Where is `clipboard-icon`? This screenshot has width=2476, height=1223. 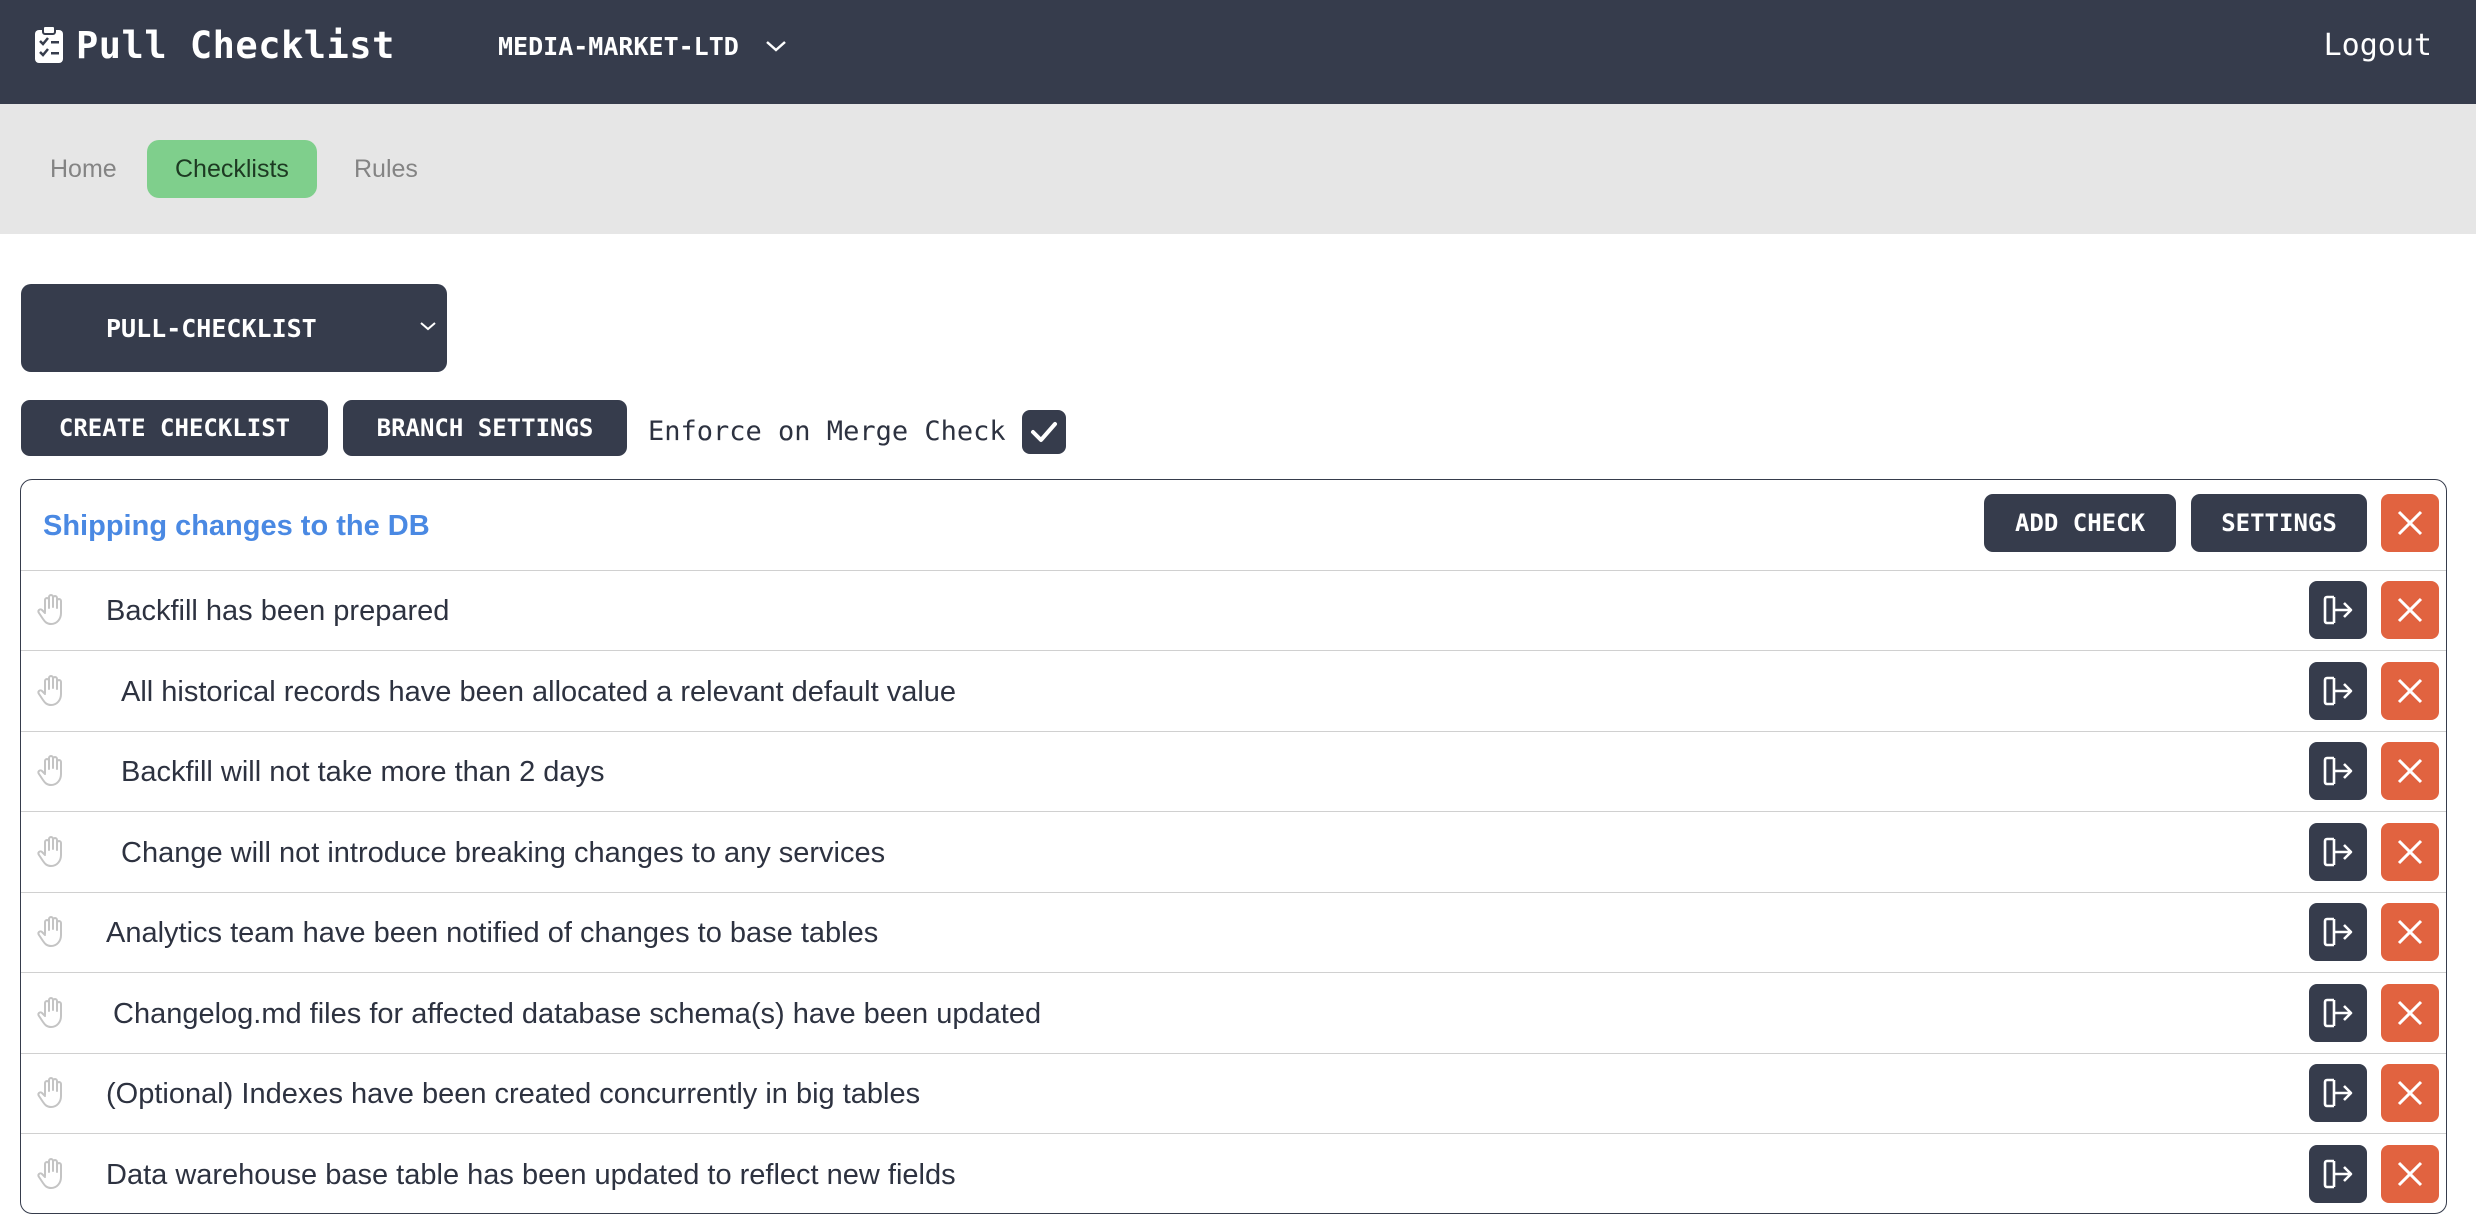 clipboard-icon is located at coordinates (49, 45).